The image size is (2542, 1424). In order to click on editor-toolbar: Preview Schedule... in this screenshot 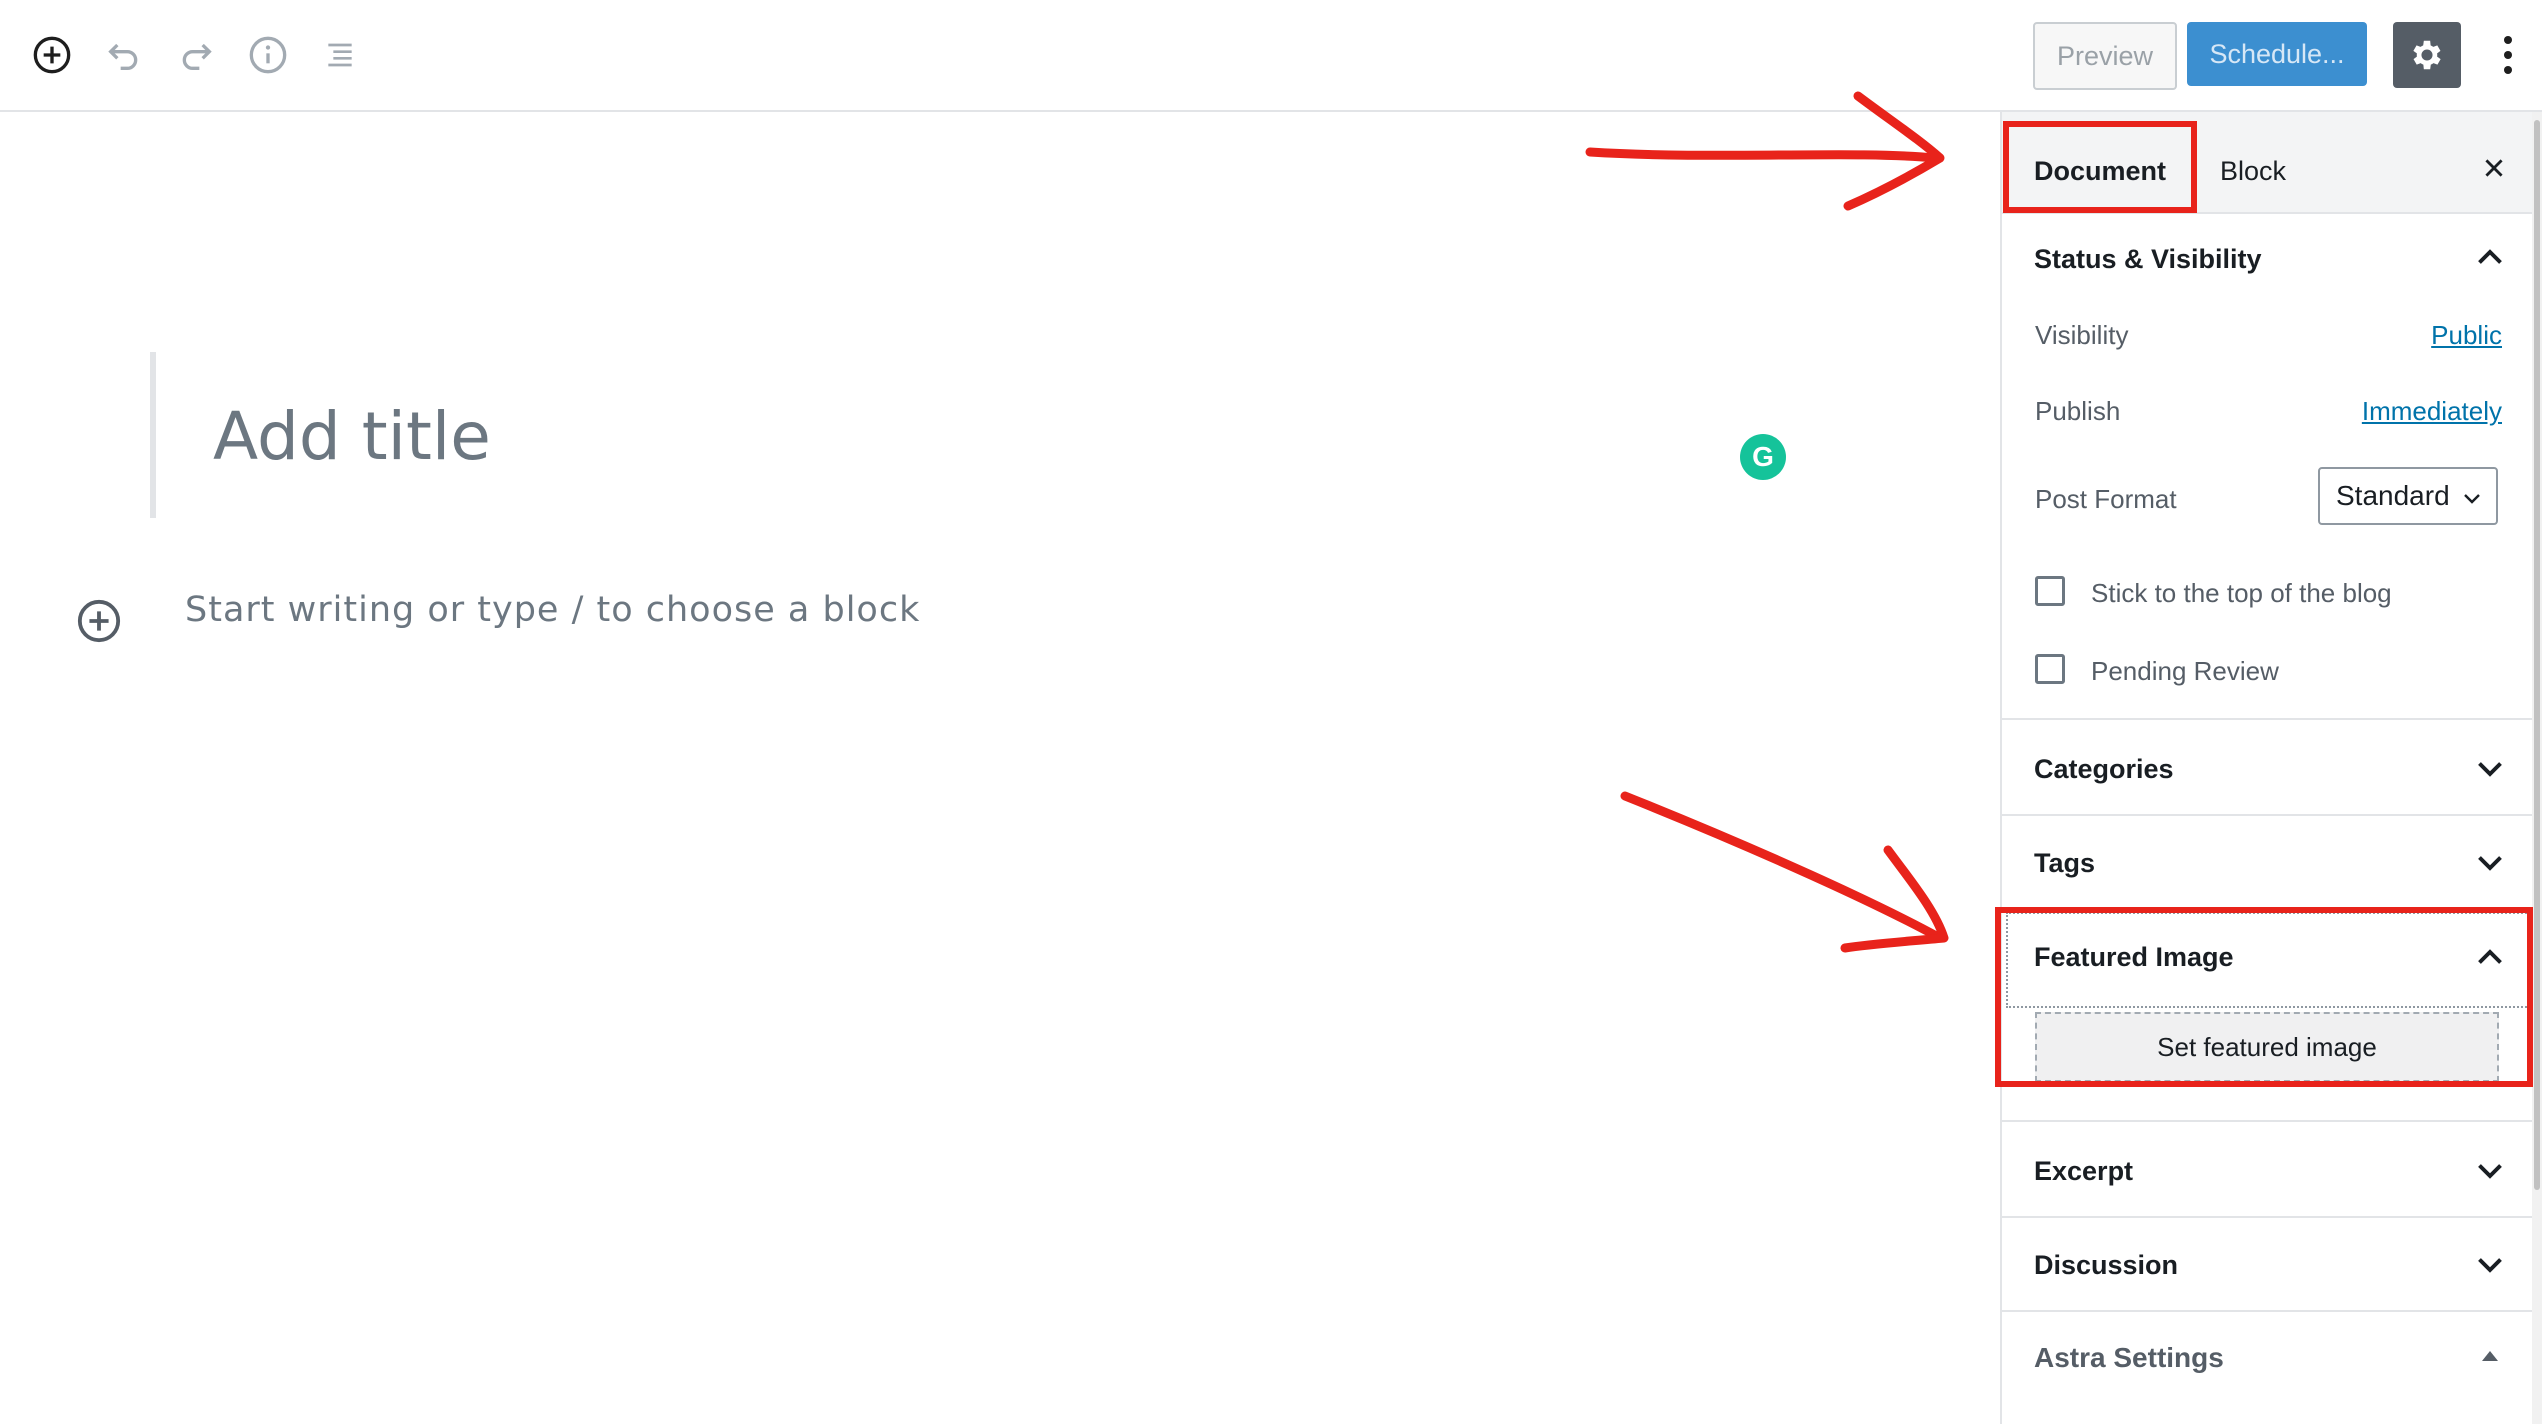, I will do `click(1271, 56)`.